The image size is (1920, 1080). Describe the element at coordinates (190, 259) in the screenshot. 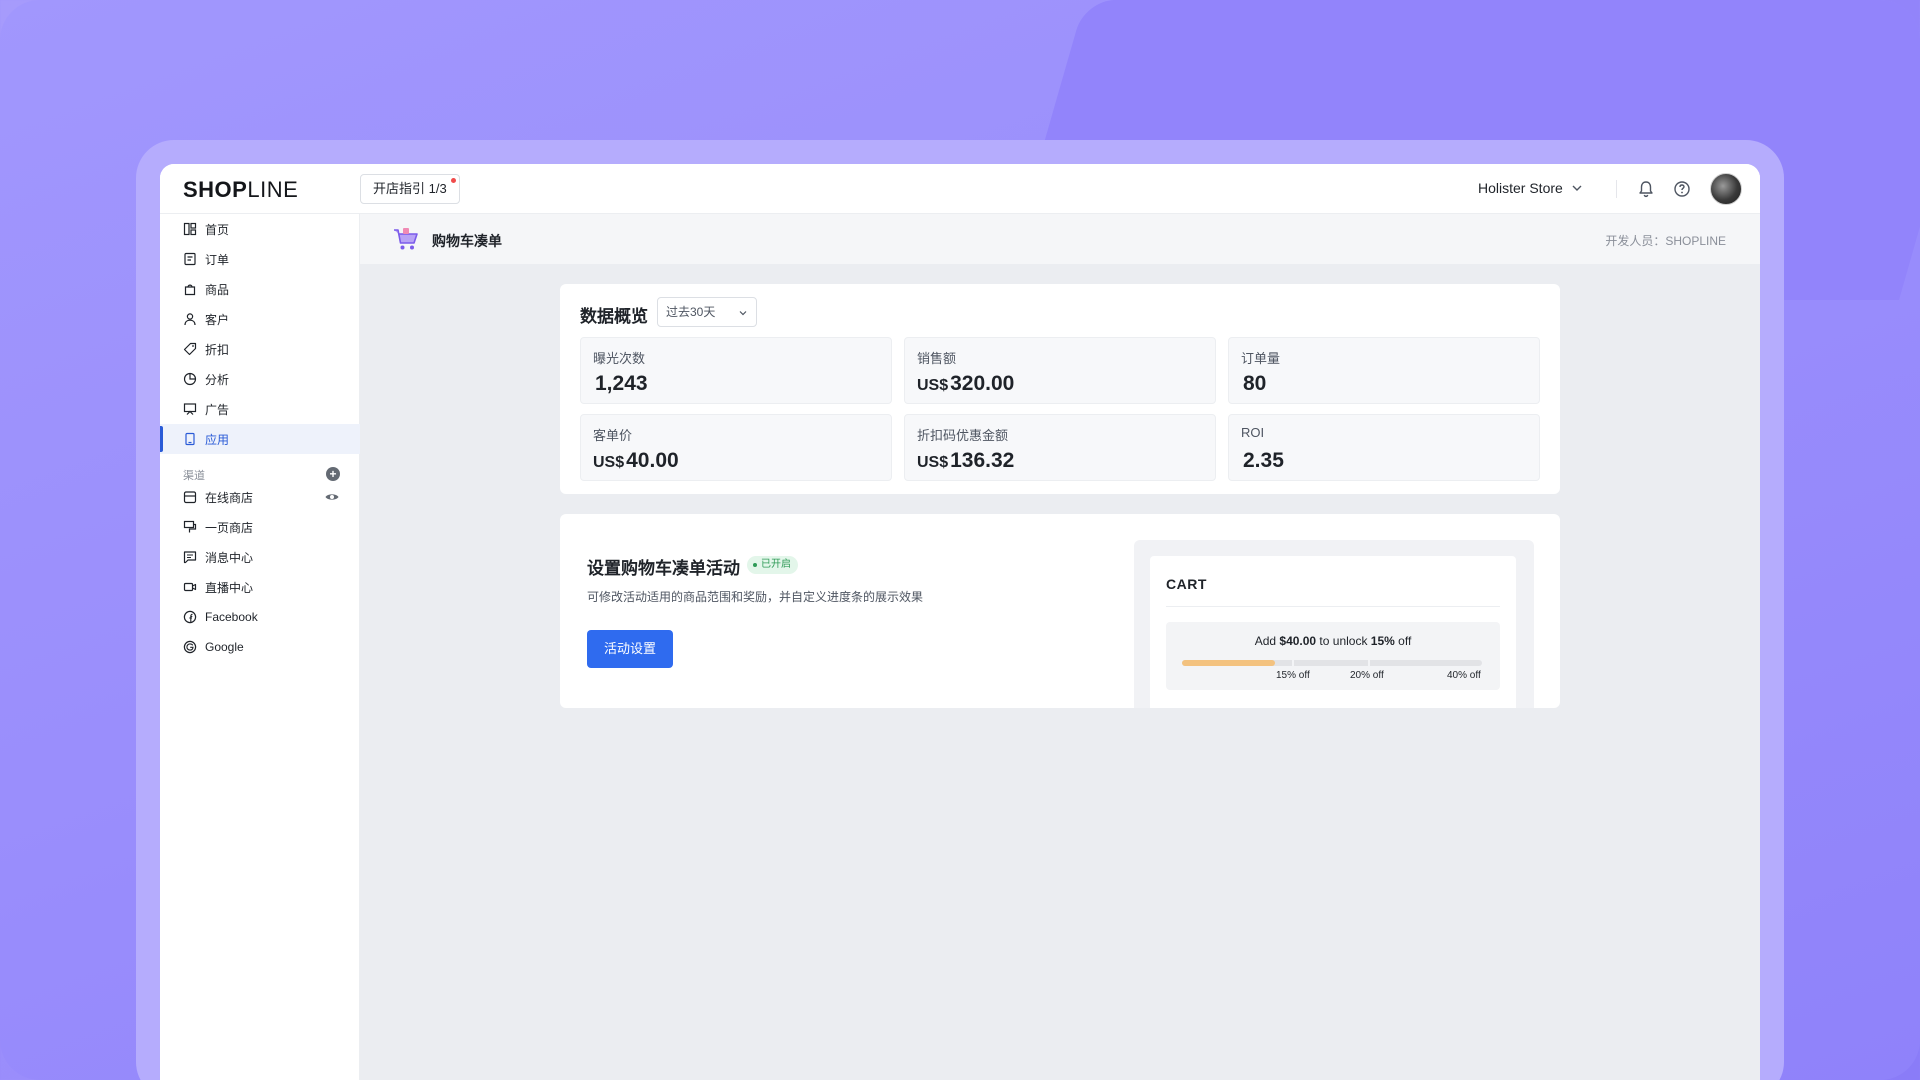

I see `order-icon` at that location.